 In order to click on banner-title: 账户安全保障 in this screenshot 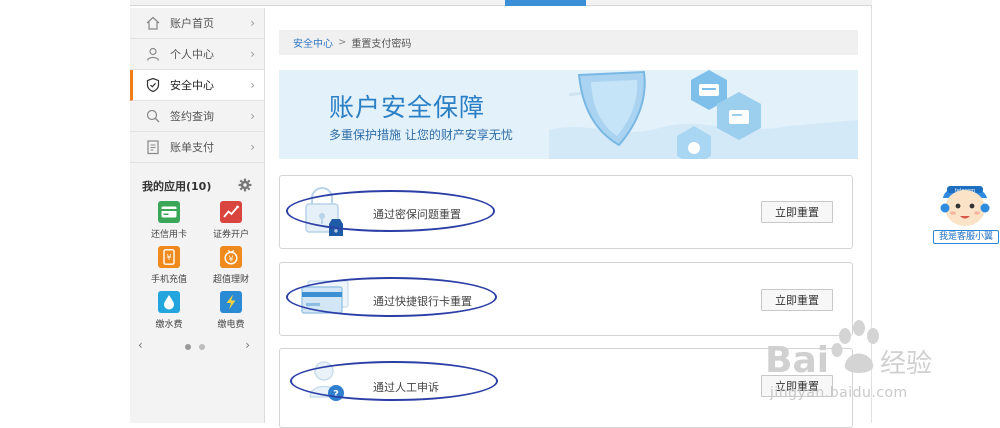, I will do `click(407, 107)`.